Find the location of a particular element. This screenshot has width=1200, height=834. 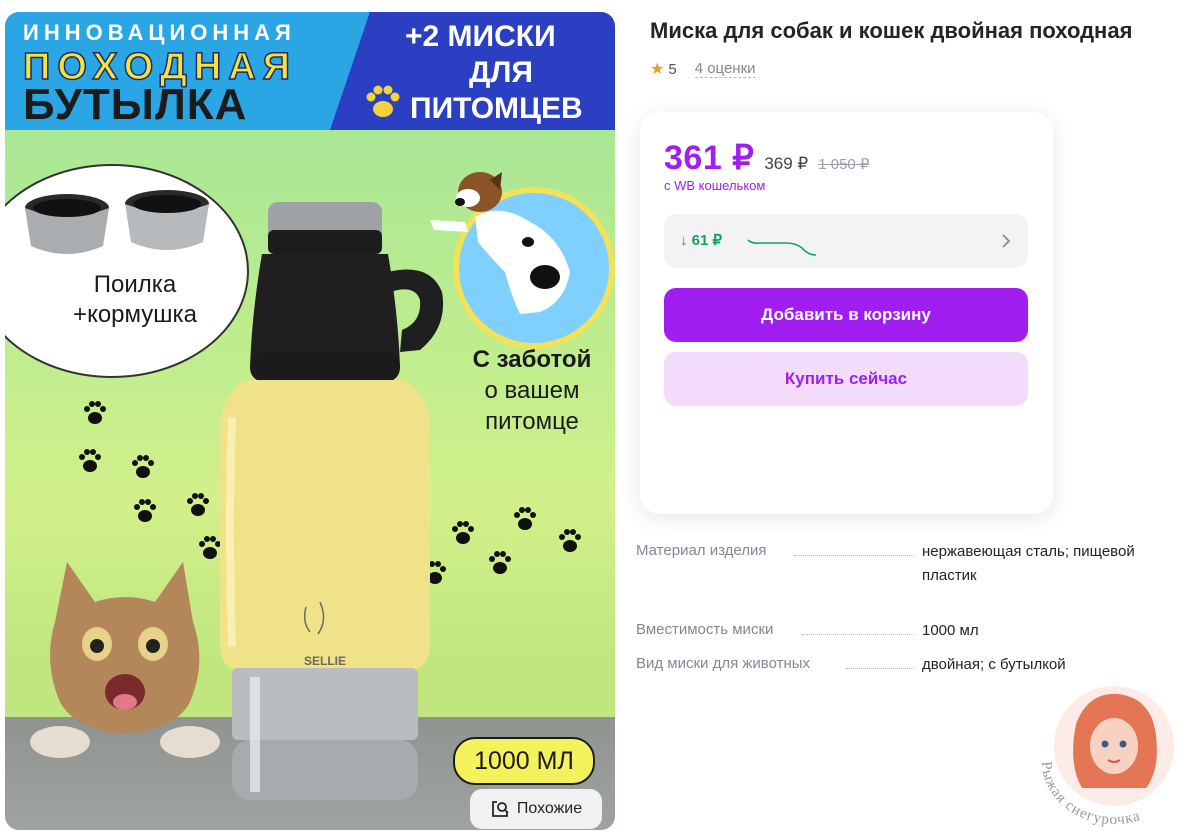

price-drop: ↓ 61 ₽ is located at coordinates (701, 240).